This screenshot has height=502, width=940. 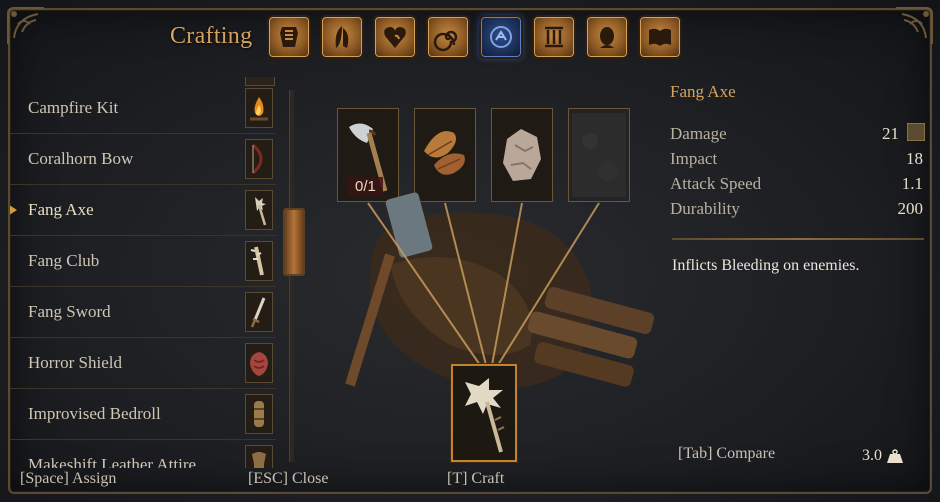 I want to click on recipe-label: Horror Shield, so click(x=75, y=362).